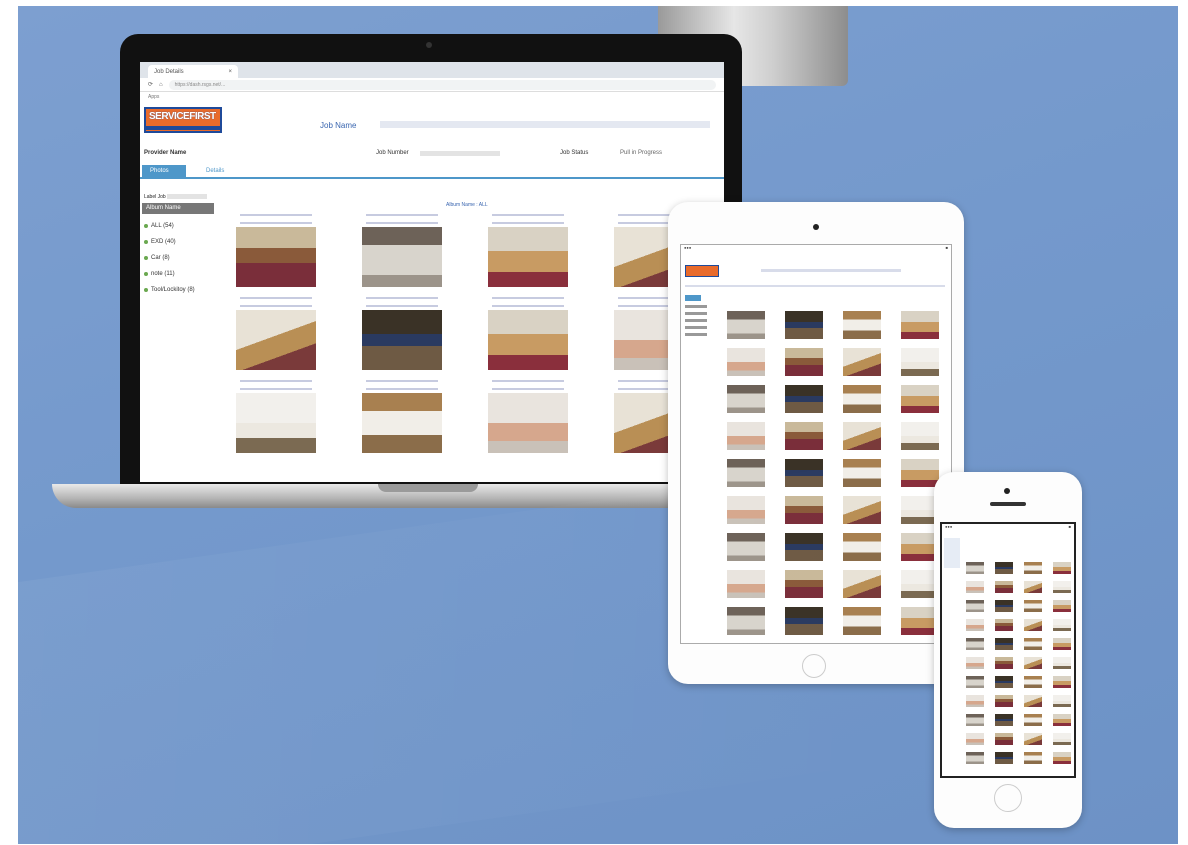 The height and width of the screenshot is (845, 1188). I want to click on tablet-tab-photos, so click(693, 298).